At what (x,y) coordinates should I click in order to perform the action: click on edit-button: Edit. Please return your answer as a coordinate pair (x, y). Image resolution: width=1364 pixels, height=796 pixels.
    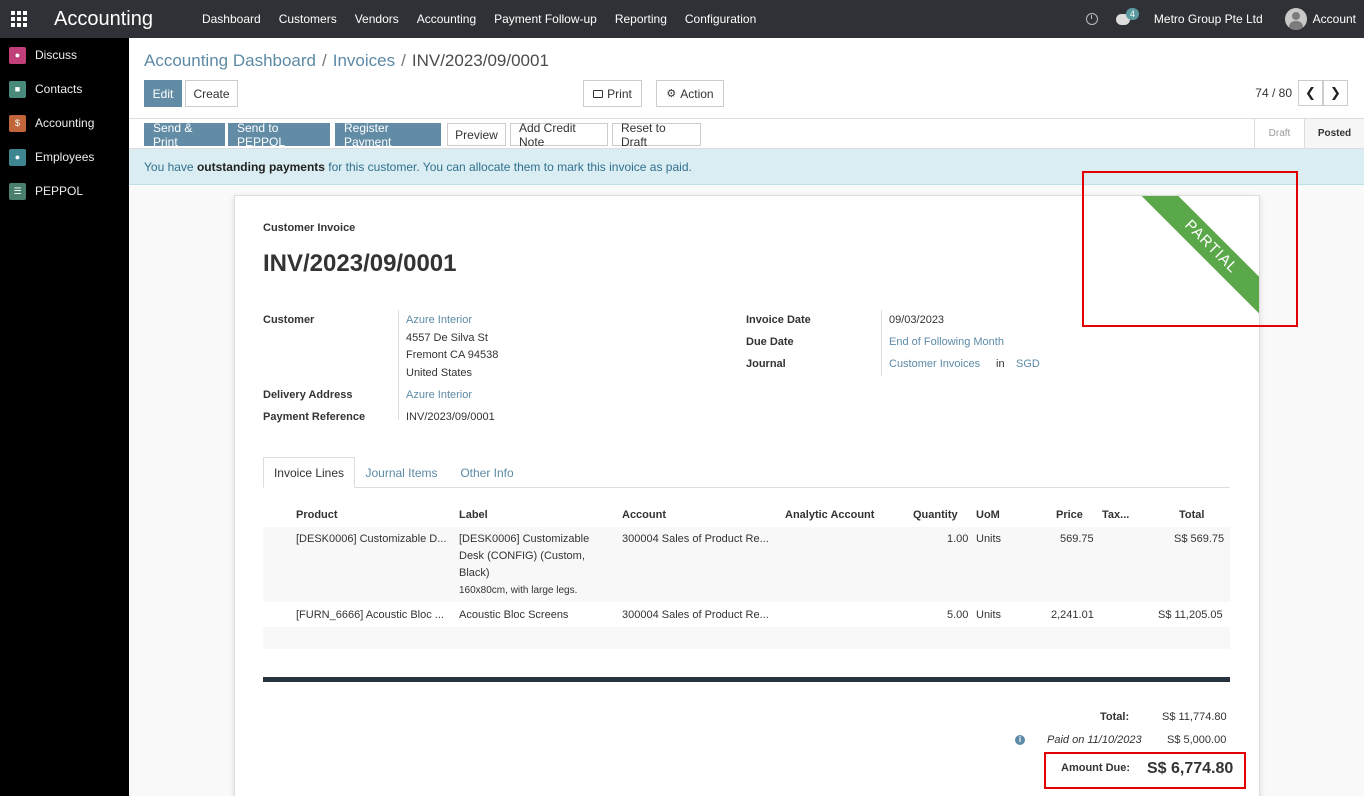
    Looking at the image, I should click on (163, 93).